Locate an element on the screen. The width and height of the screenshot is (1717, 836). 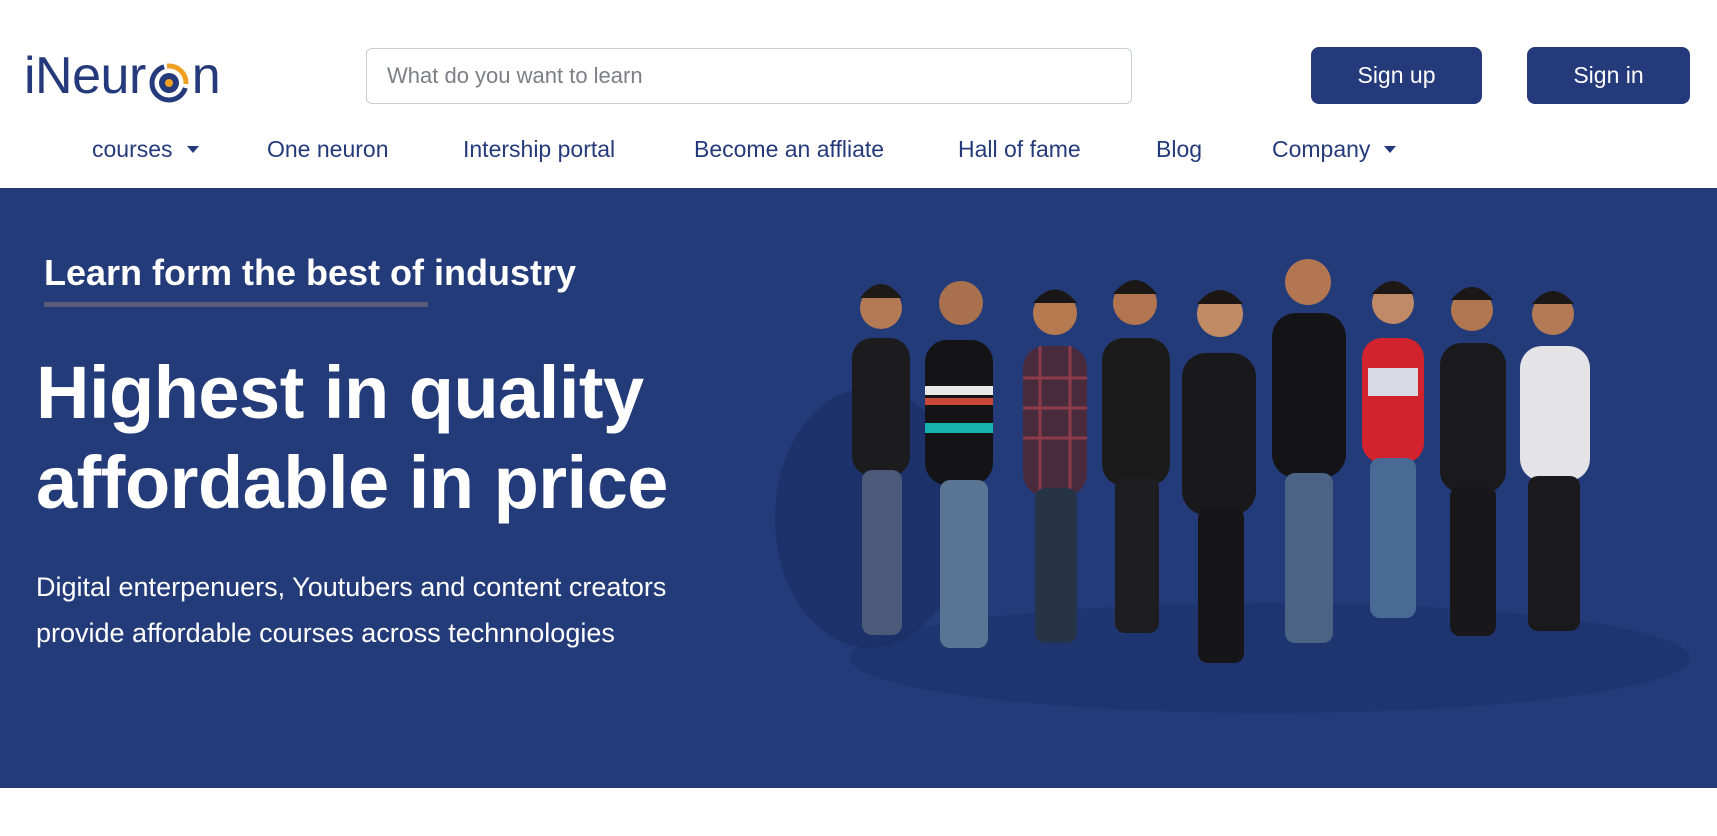
nav-item-internship-portal: Intership portal is located at coordinates (539, 149).